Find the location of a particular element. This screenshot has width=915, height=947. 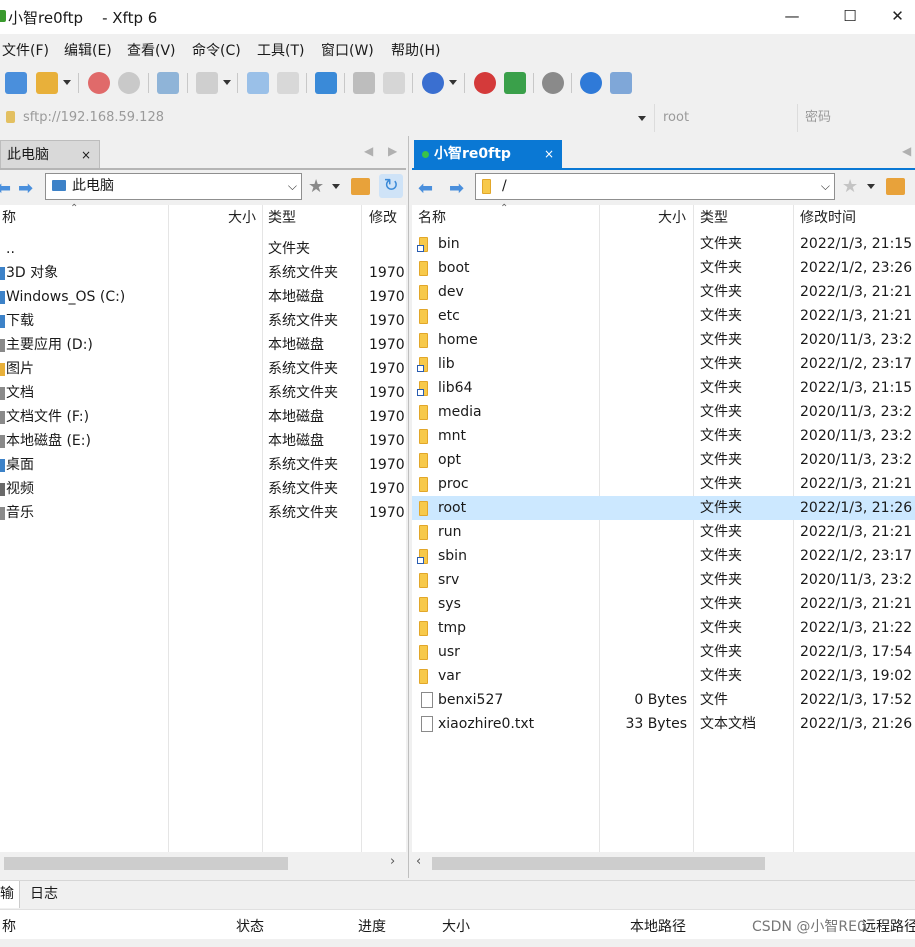

scroll-left-icon: ‹ is located at coordinates (418, 861).